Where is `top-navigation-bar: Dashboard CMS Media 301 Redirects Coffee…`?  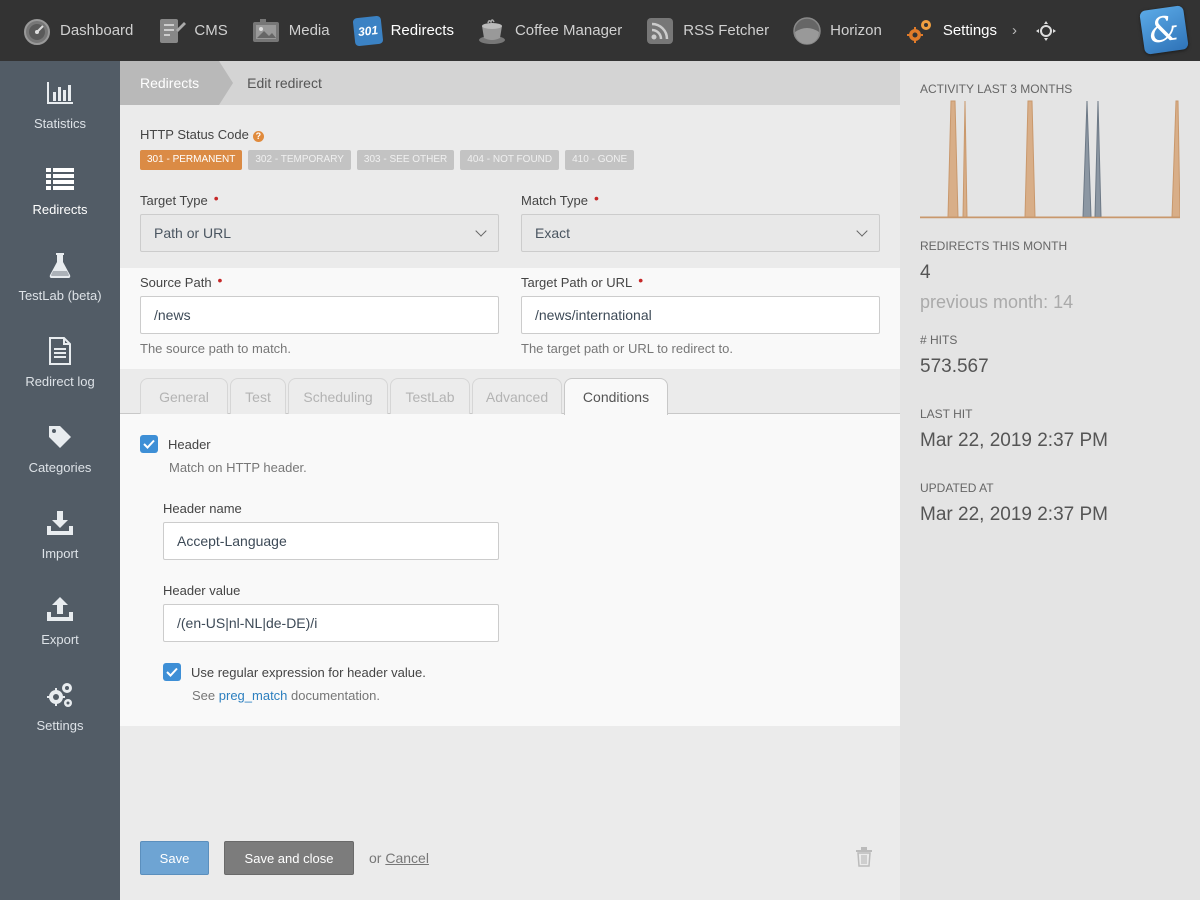 top-navigation-bar: Dashboard CMS Media 301 Redirects Coffee… is located at coordinates (600, 30).